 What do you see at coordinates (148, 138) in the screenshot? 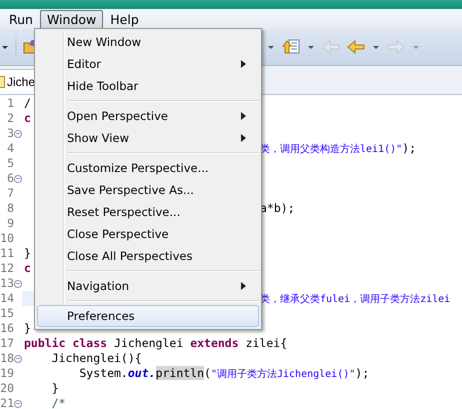
I see `menu-item: Show View` at bounding box center [148, 138].